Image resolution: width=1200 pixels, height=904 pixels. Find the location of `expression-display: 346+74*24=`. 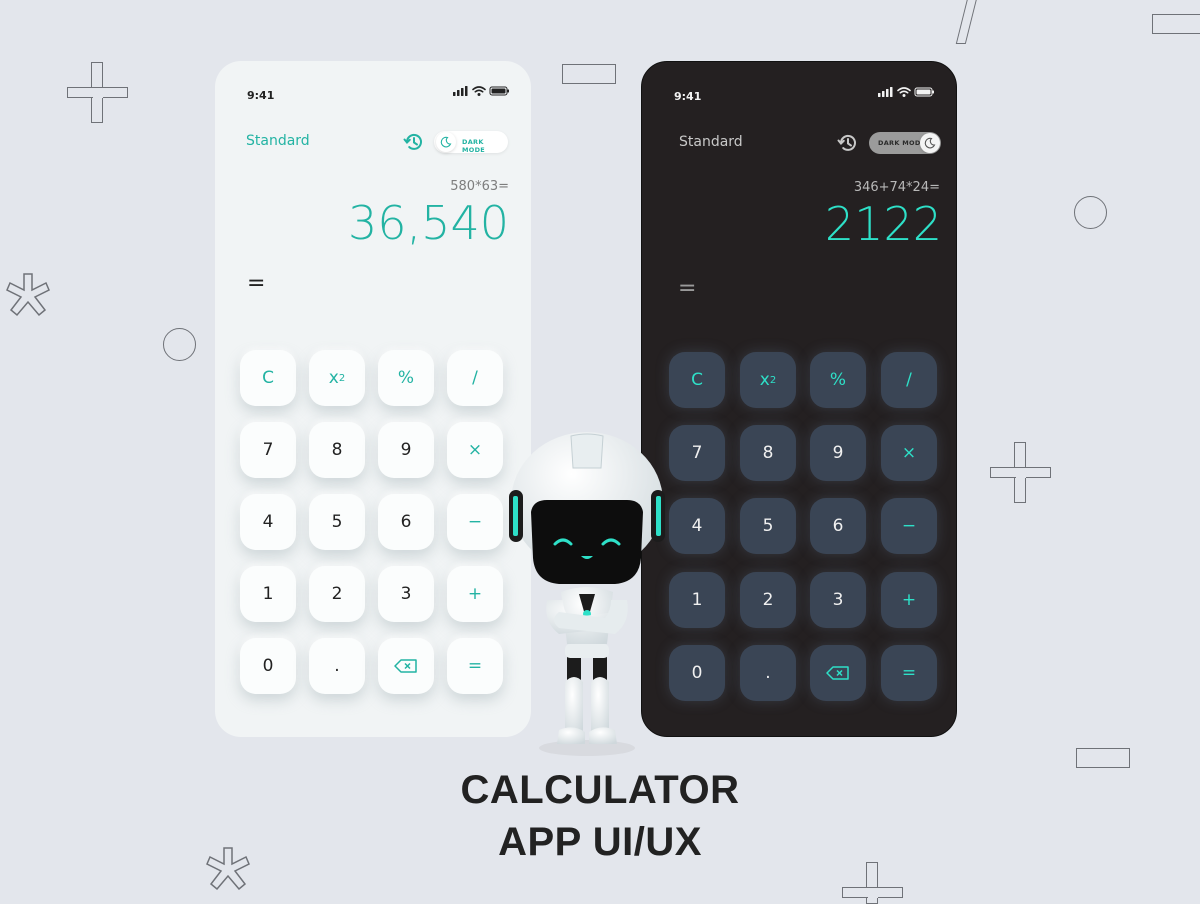

expression-display: 346+74*24= is located at coordinates (896, 187).